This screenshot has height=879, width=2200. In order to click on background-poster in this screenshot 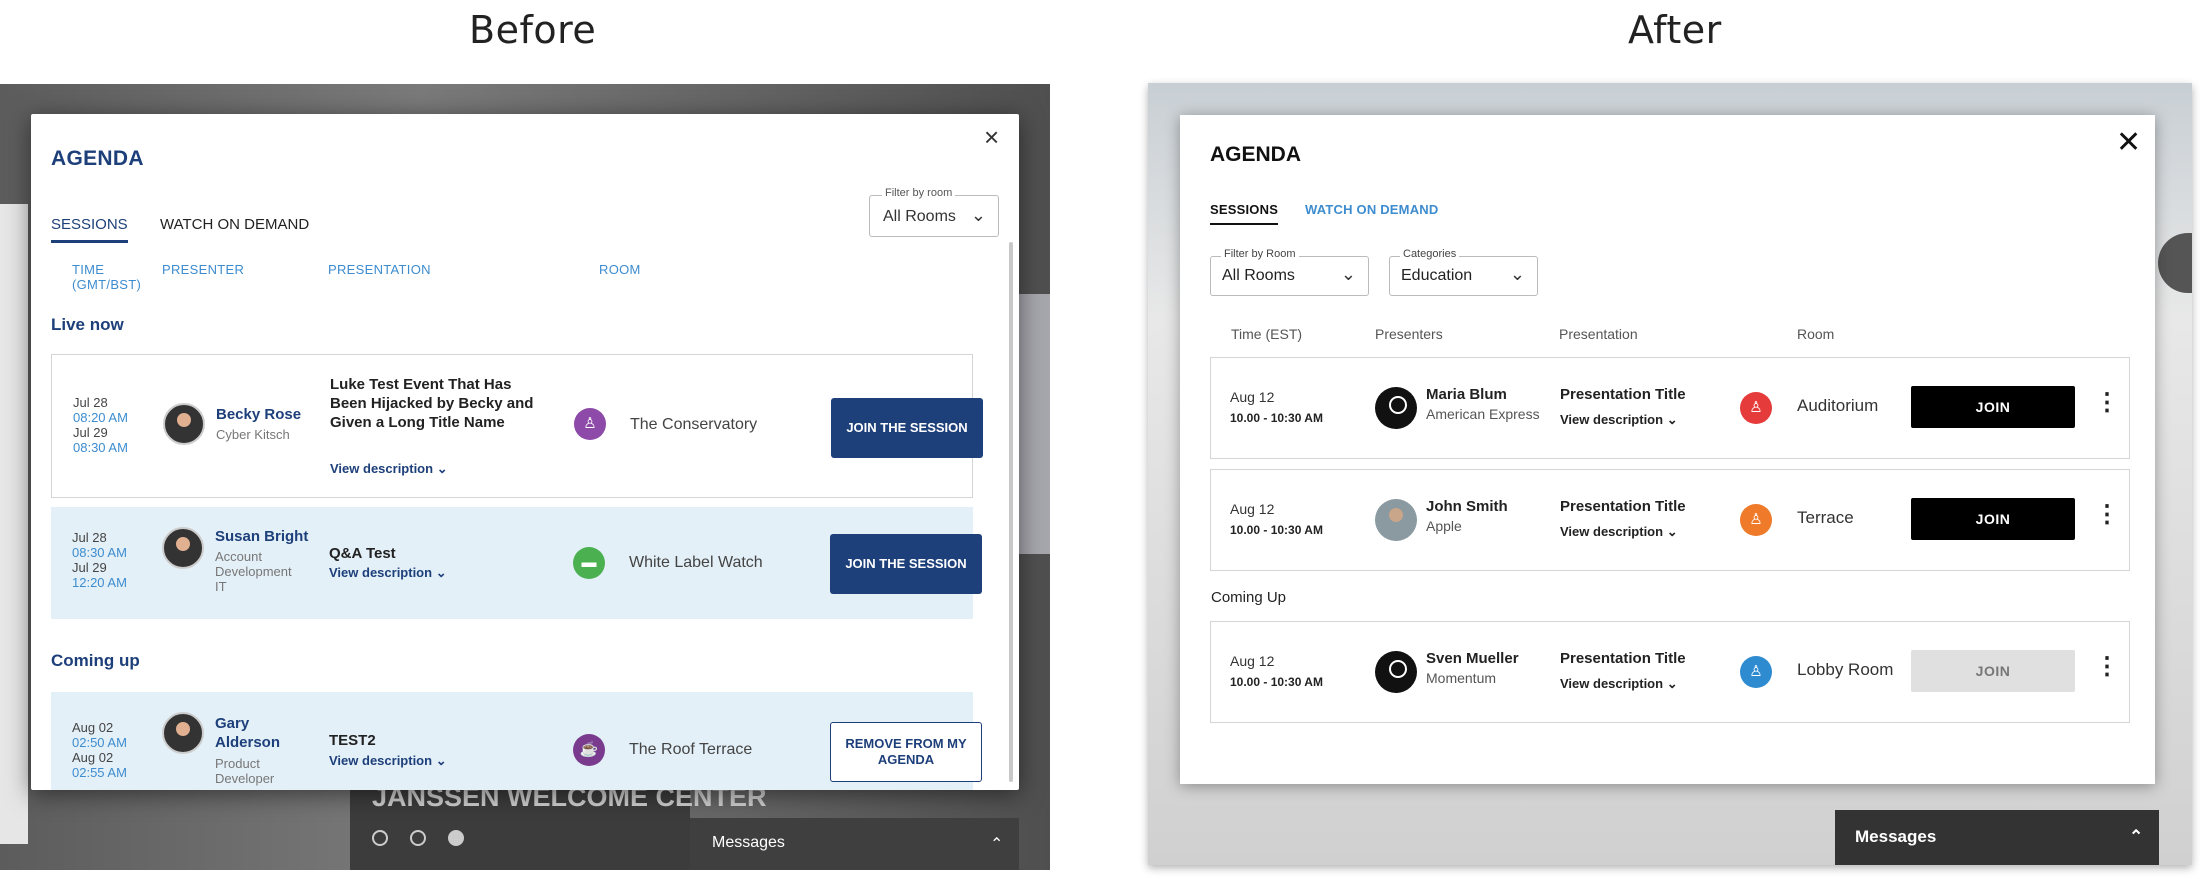, I will do `click(1034, 424)`.